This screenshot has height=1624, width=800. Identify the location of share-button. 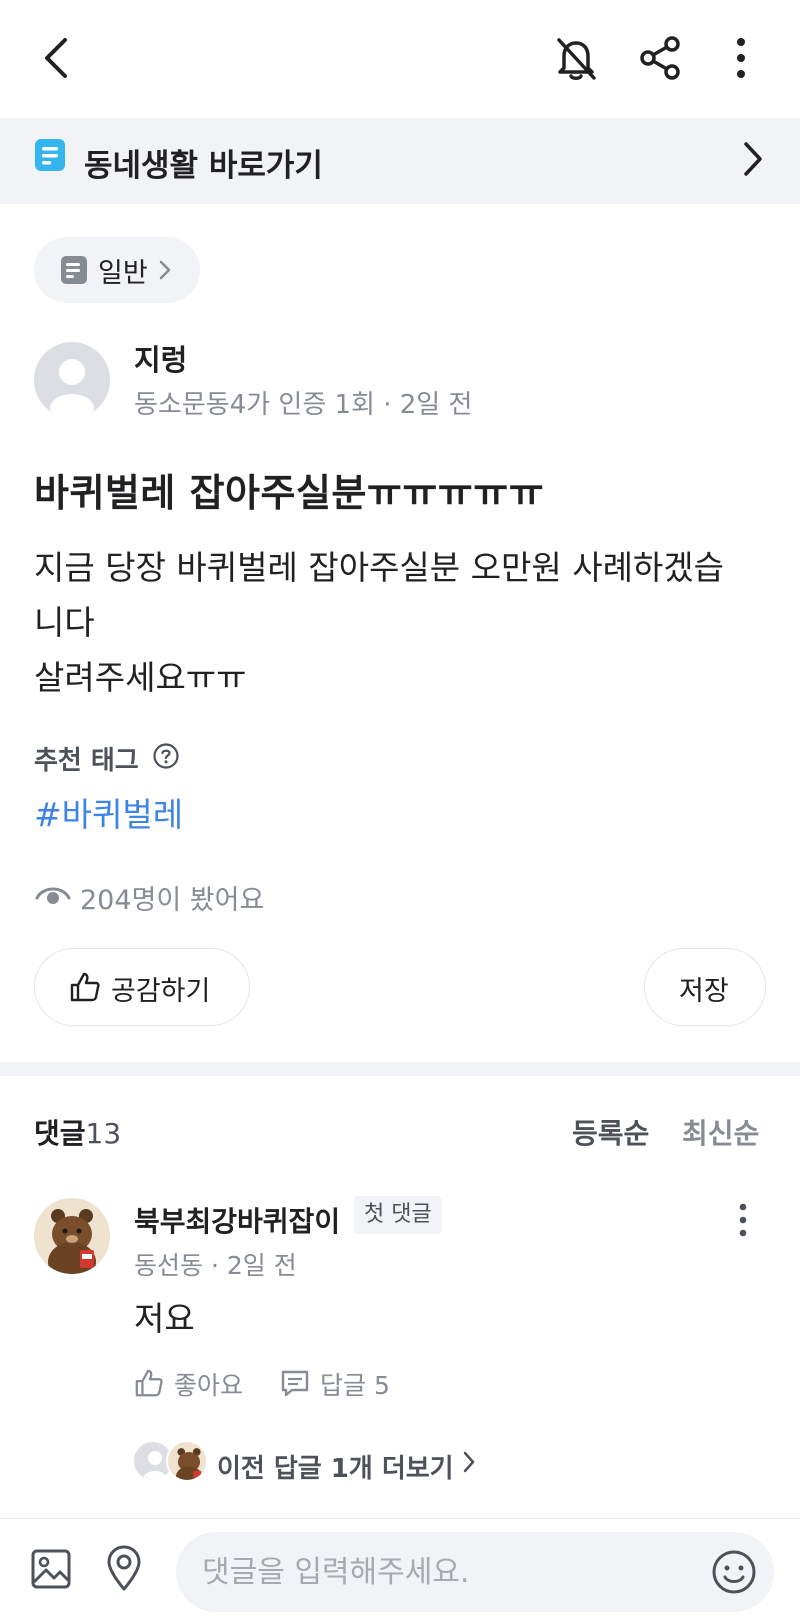
(660, 58).